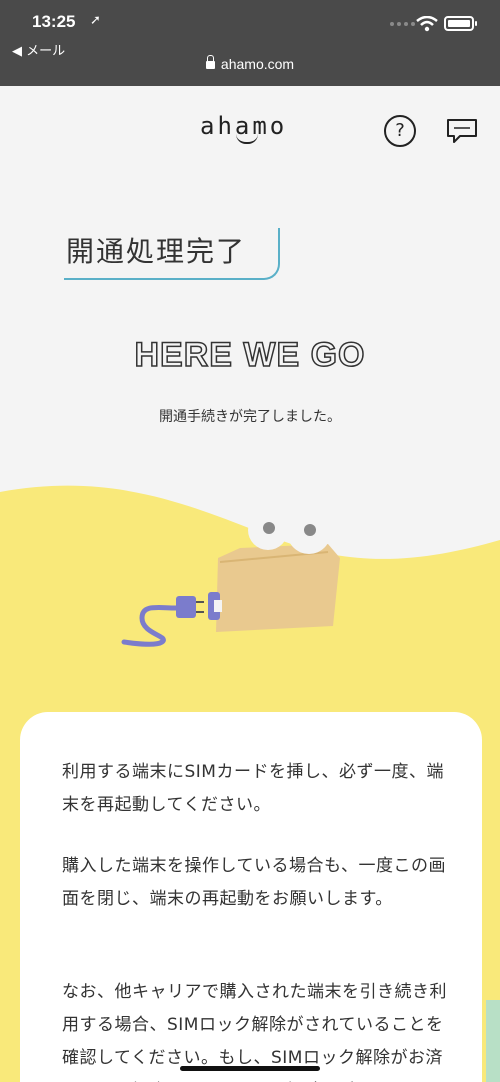 The image size is (500, 1082). What do you see at coordinates (250, 43) in the screenshot?
I see `status-bar: 13:25 ➚ ◀ メール ahamo.com` at bounding box center [250, 43].